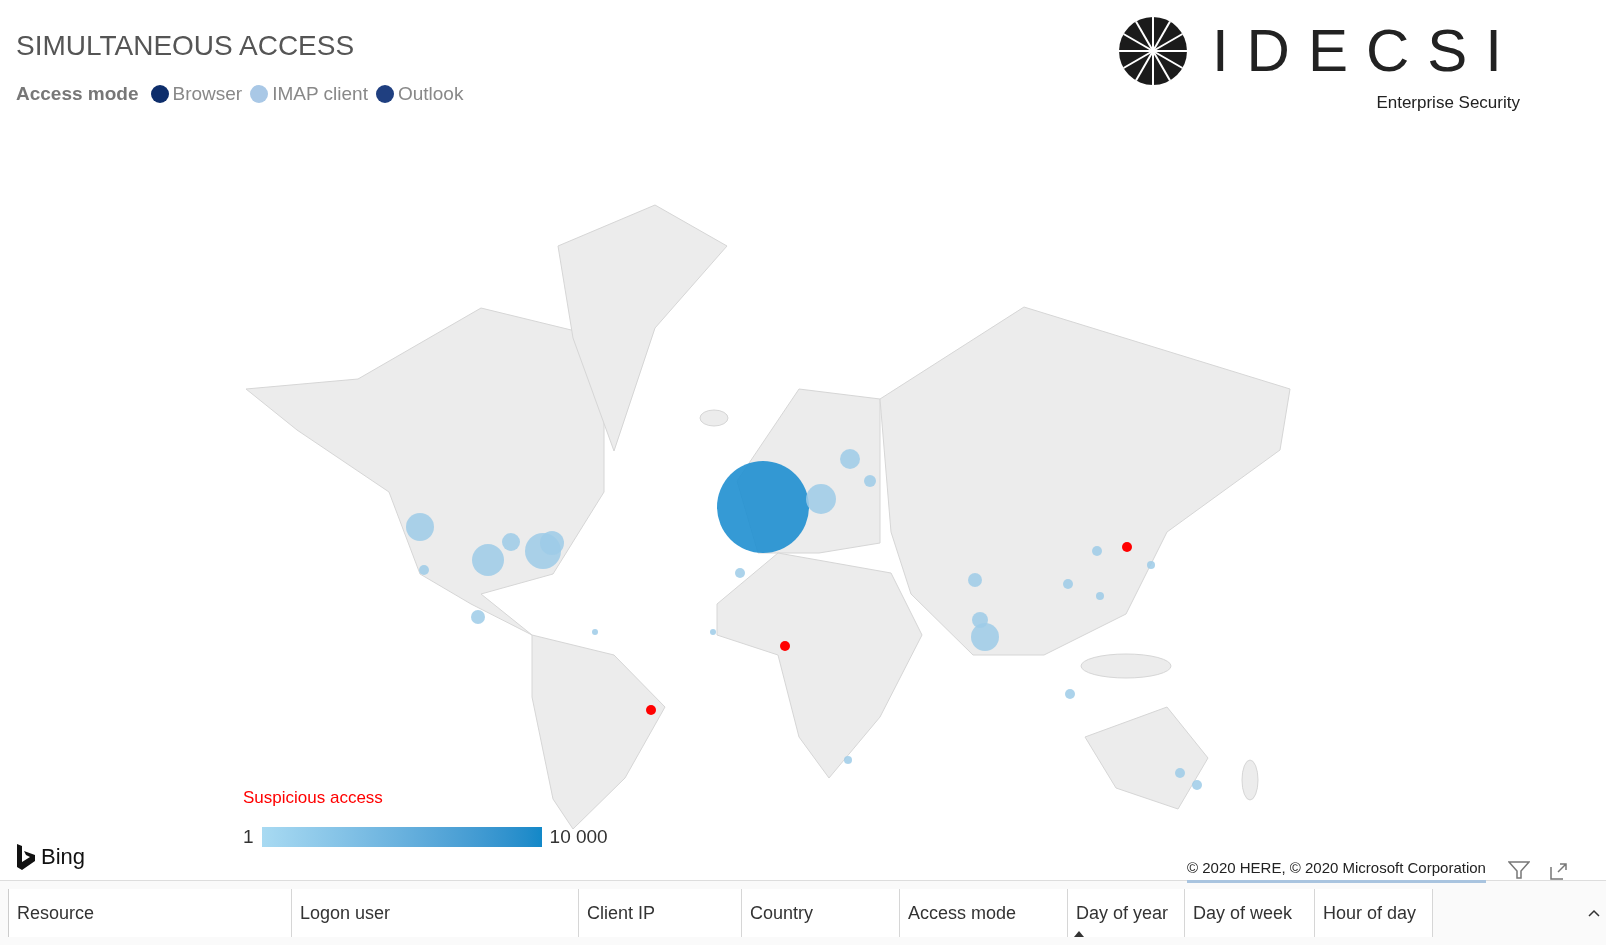 The width and height of the screenshot is (1606, 945). Describe the element at coordinates (248, 836) in the screenshot. I see `scale-min: 1` at that location.